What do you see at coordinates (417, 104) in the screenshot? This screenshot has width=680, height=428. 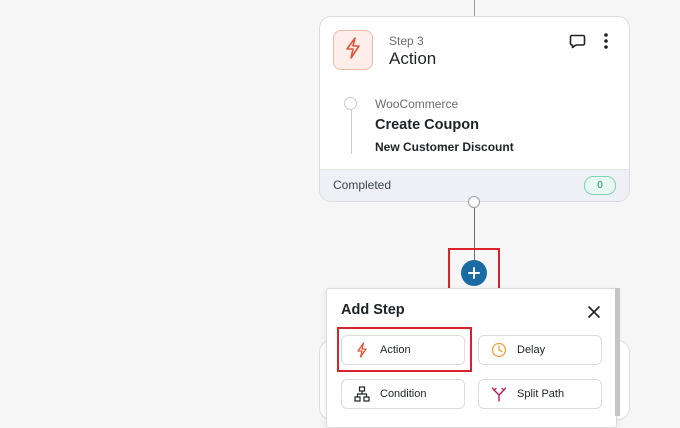 I see `integration-name: WooCommerce` at bounding box center [417, 104].